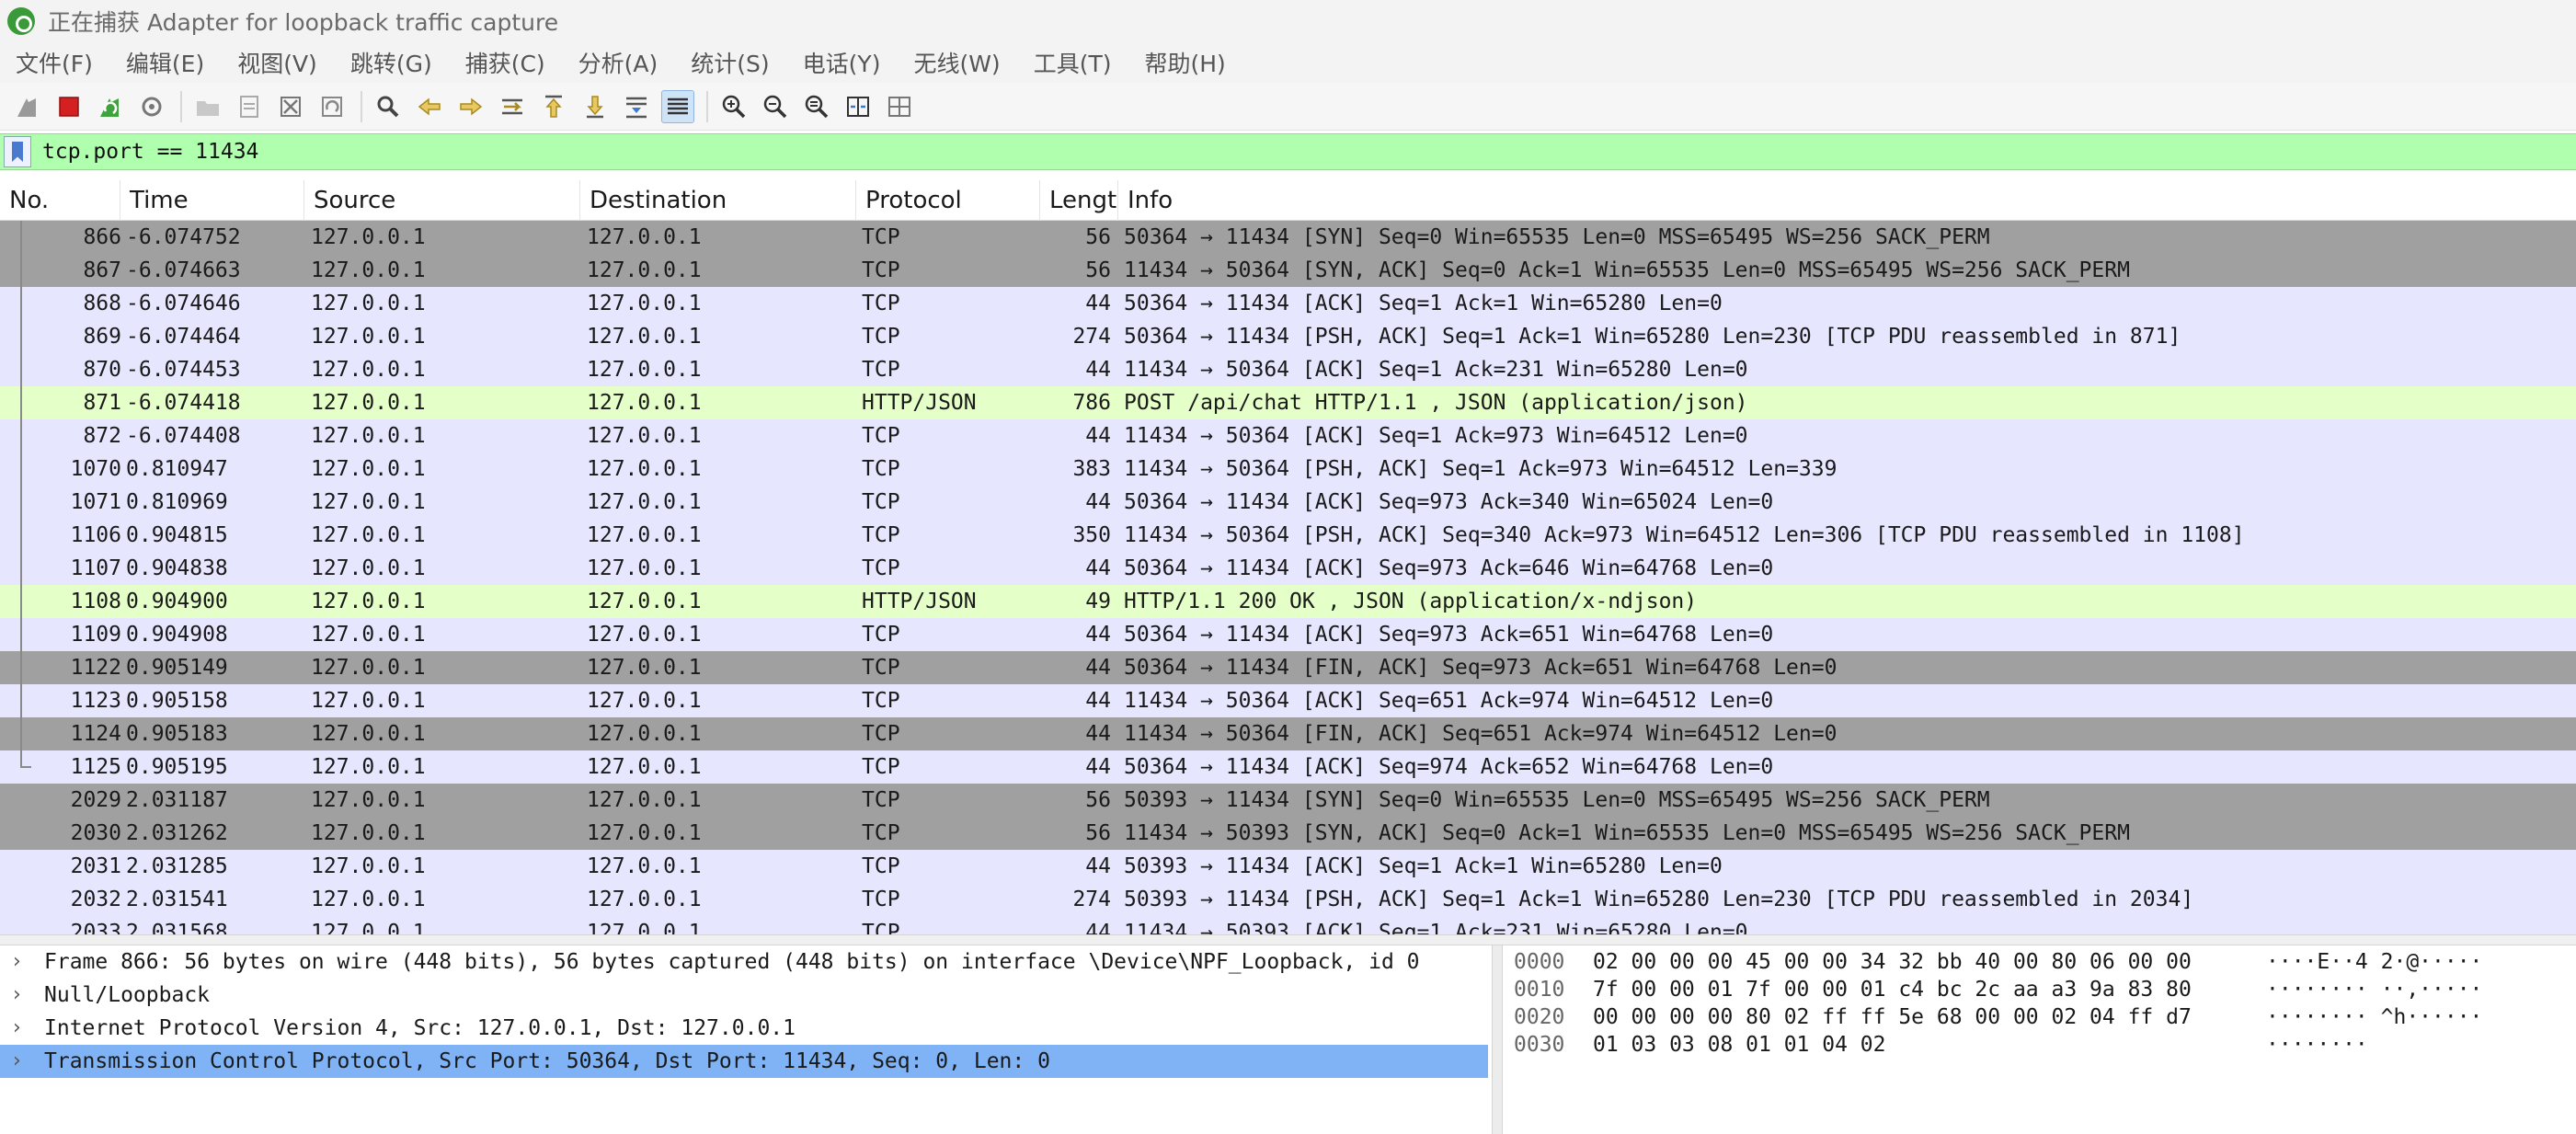 The image size is (2576, 1134). What do you see at coordinates (388, 106) in the screenshot?
I see `find-packet-search-icon` at bounding box center [388, 106].